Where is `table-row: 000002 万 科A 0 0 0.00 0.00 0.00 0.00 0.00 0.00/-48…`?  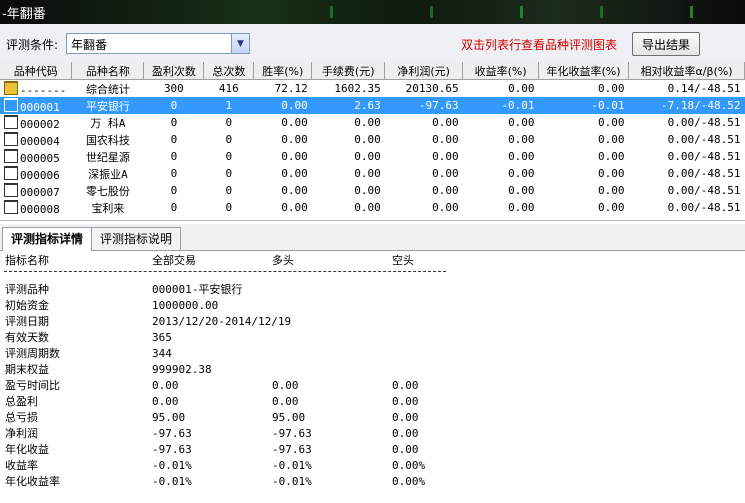 table-row: 000002 万 科A 0 0 0.00 0.00 0.00 0.00 0.00 0.00/-48… is located at coordinates (372, 122).